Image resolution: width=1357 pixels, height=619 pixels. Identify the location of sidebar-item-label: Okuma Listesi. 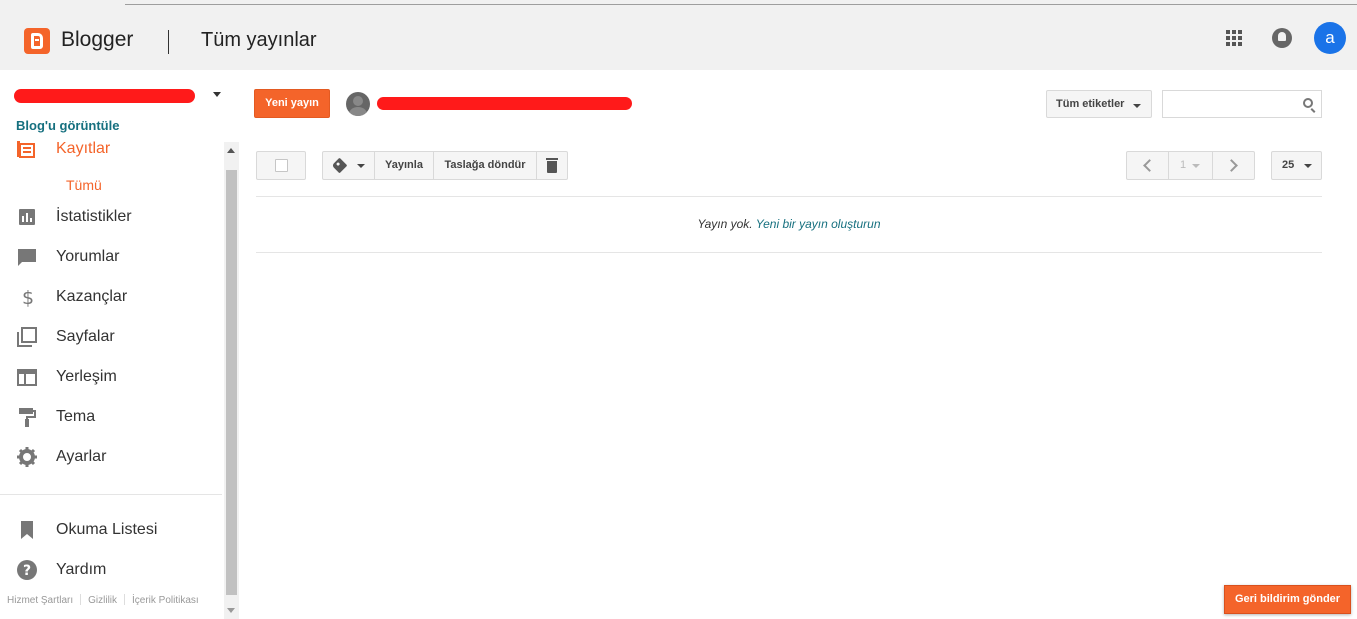
(107, 529).